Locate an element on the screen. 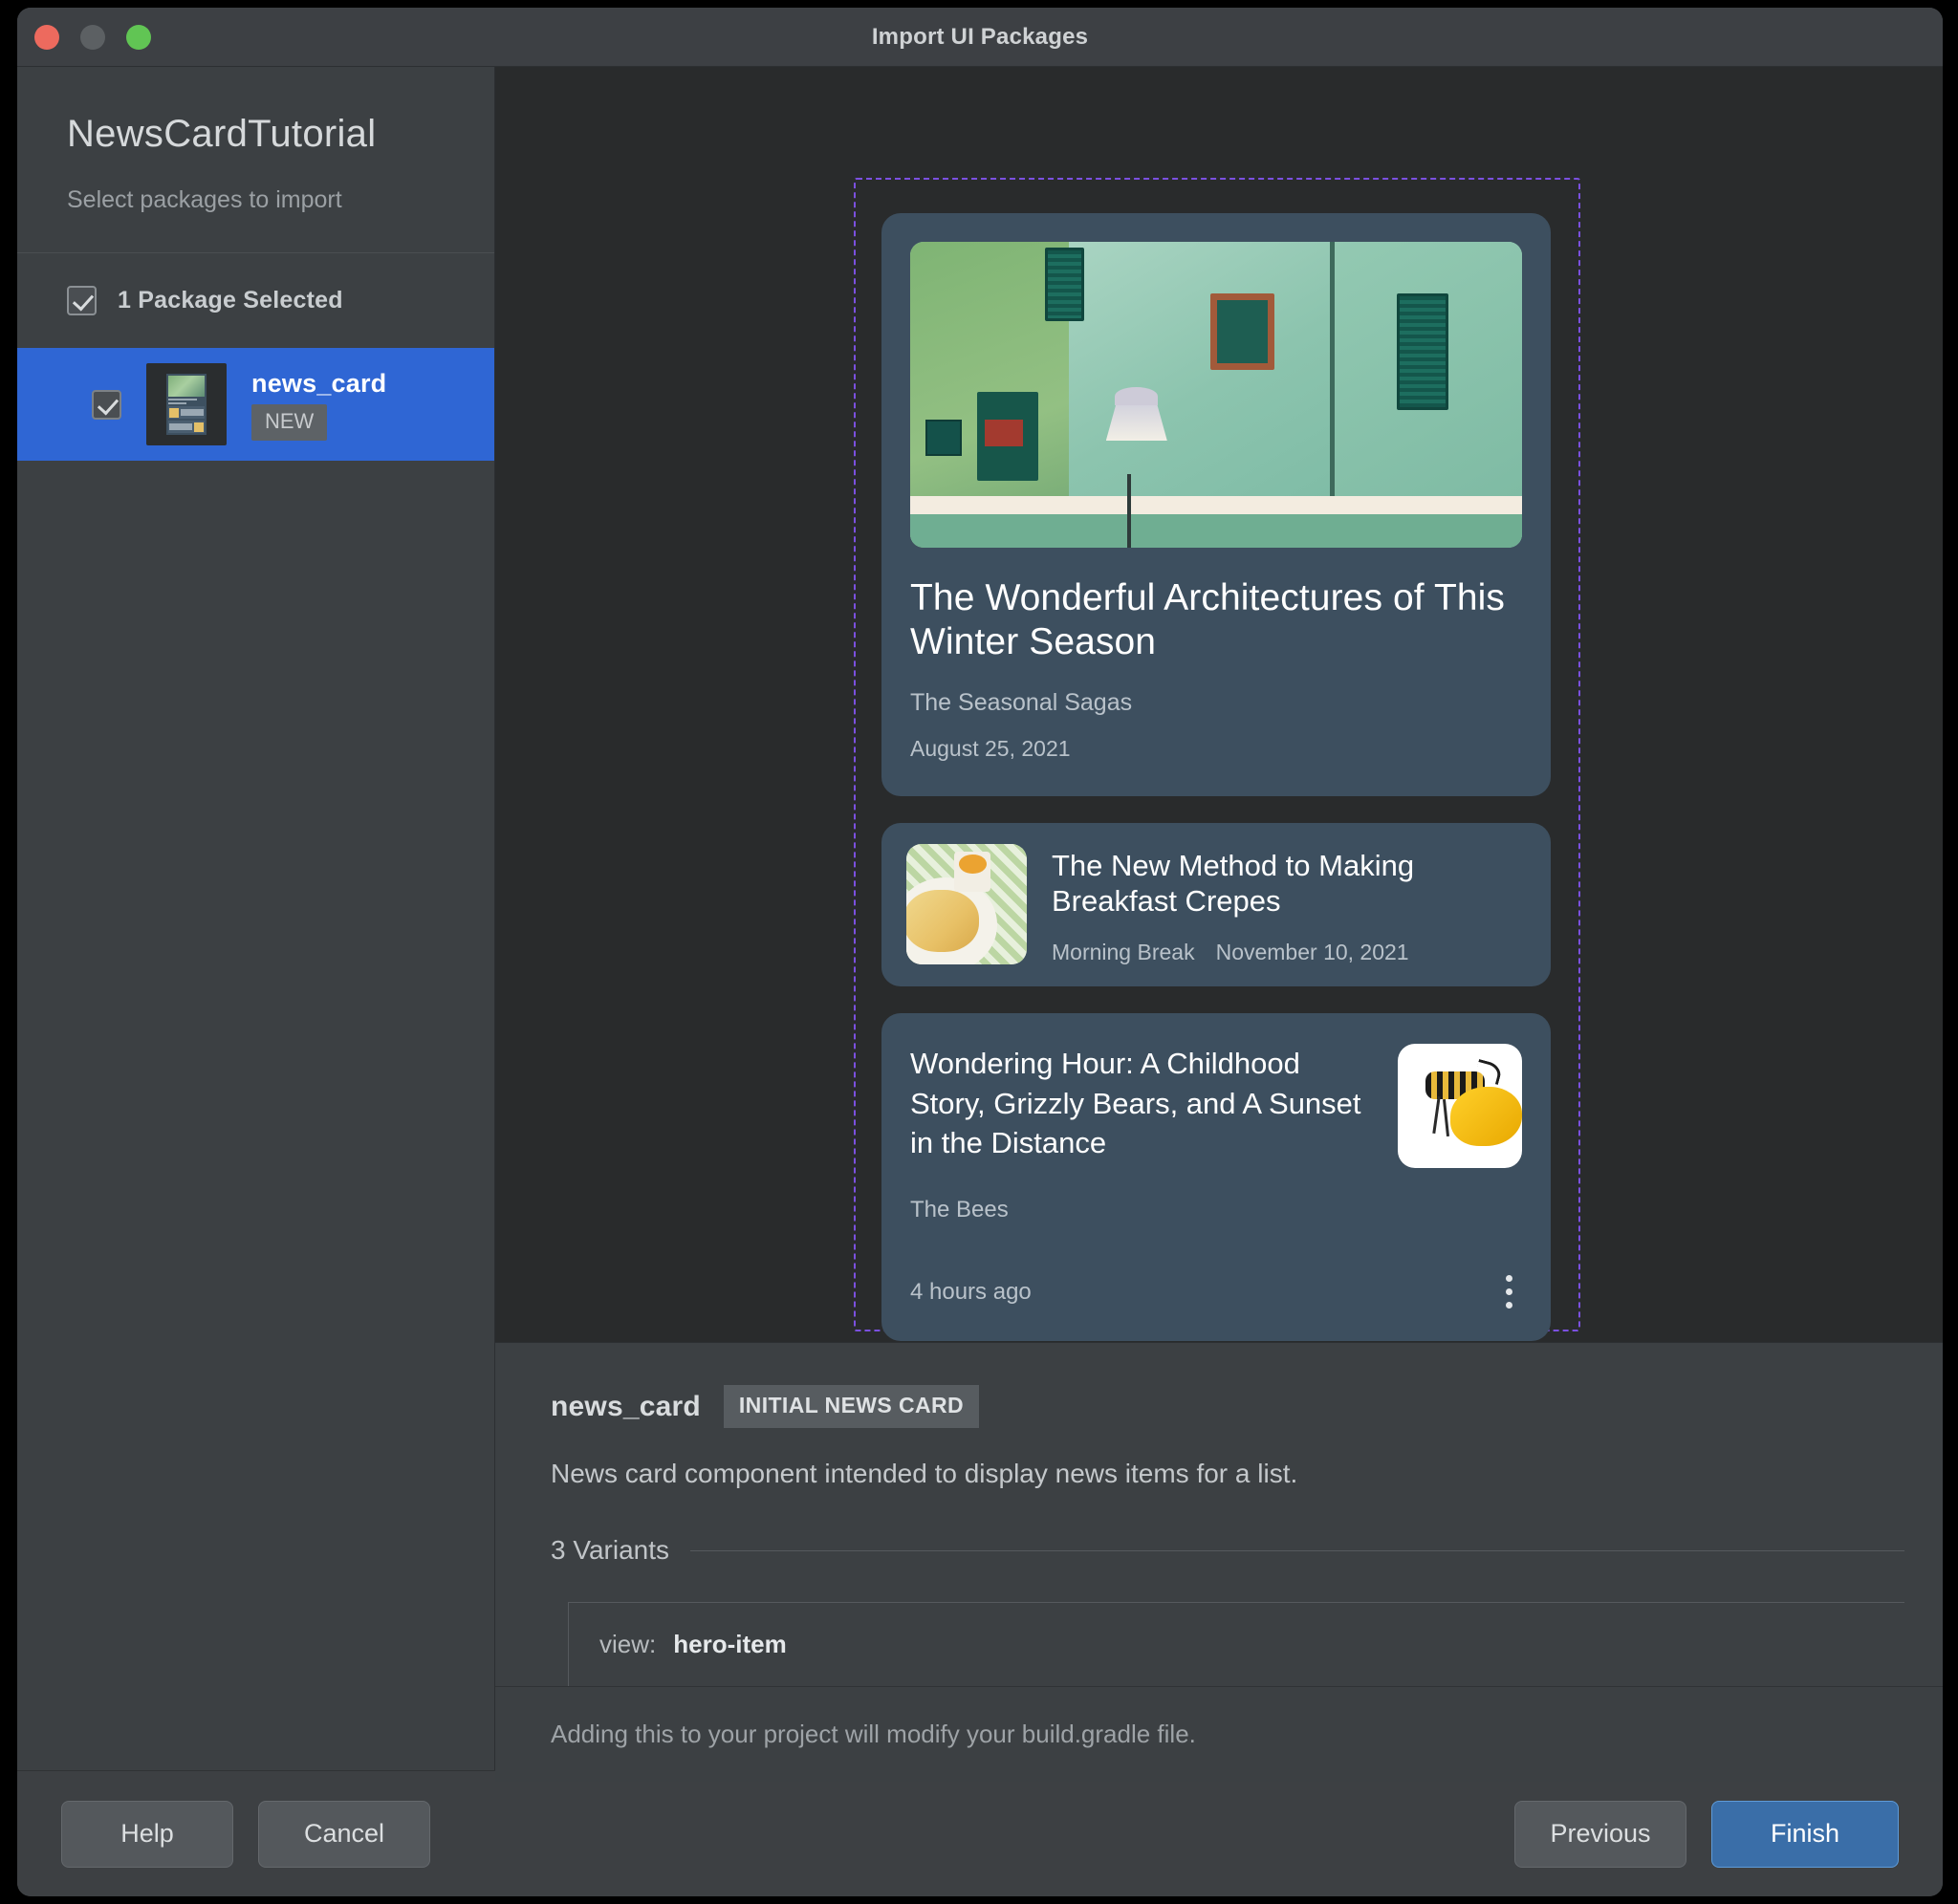 Image resolution: width=1958 pixels, height=1904 pixels. cancel-button: Cancel is located at coordinates (344, 1834).